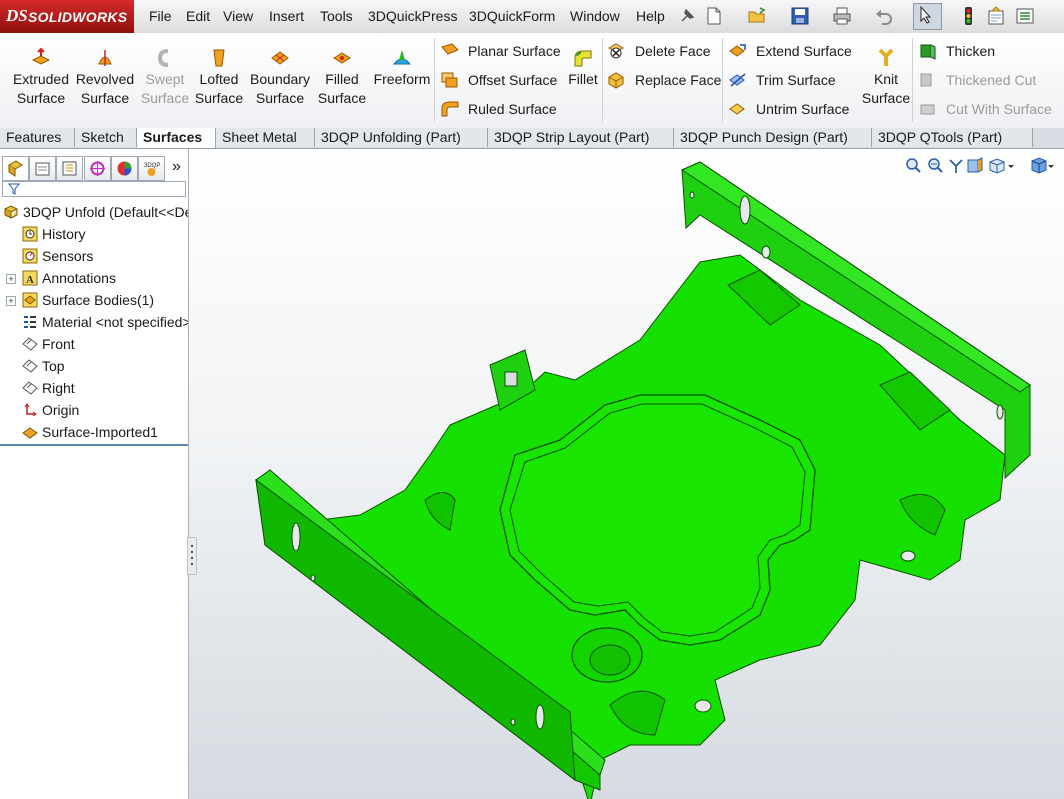 Image resolution: width=1064 pixels, height=799 pixels. Describe the element at coordinates (94, 410) in the screenshot. I see `tree-item-origin: Origin` at that location.